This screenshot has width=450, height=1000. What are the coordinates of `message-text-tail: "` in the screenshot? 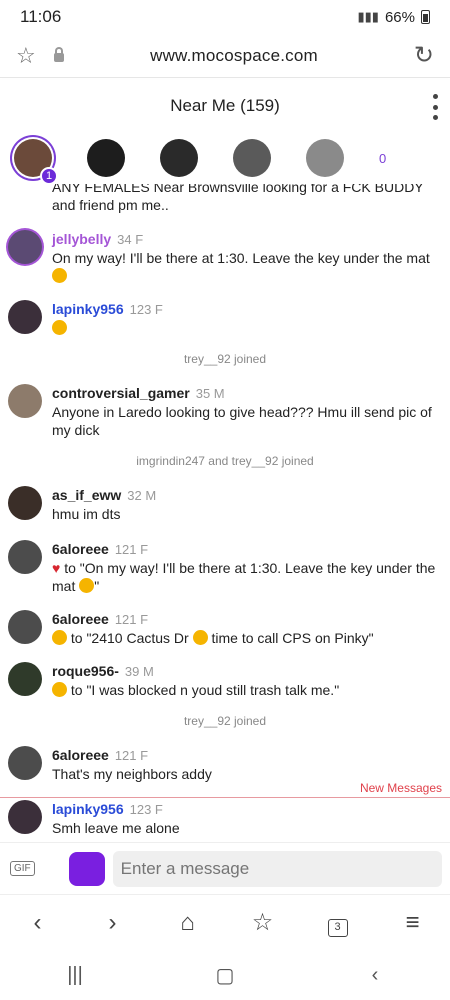 It's located at (97, 586).